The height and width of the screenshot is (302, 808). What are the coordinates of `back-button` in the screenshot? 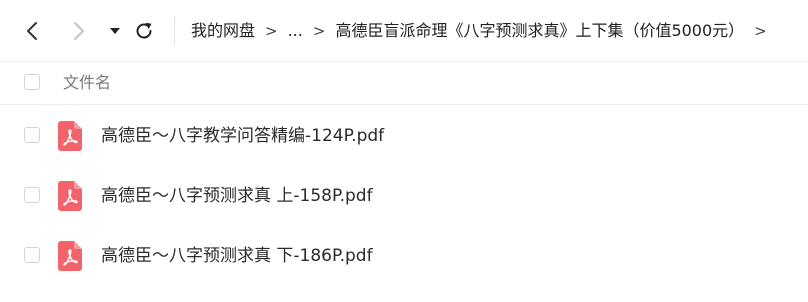 It's located at (32, 31).